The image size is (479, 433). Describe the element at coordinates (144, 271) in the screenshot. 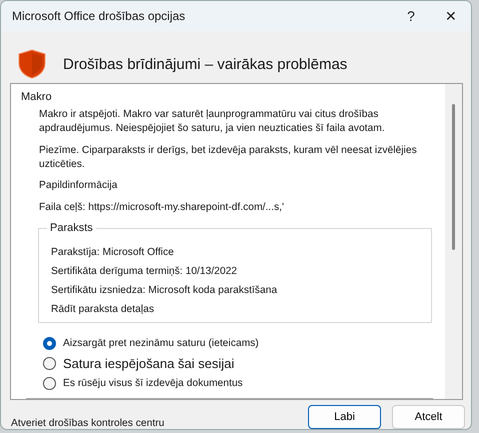

I see `signature-info: Sertifikāta derīguma termiņš: 10/13/2022` at that location.